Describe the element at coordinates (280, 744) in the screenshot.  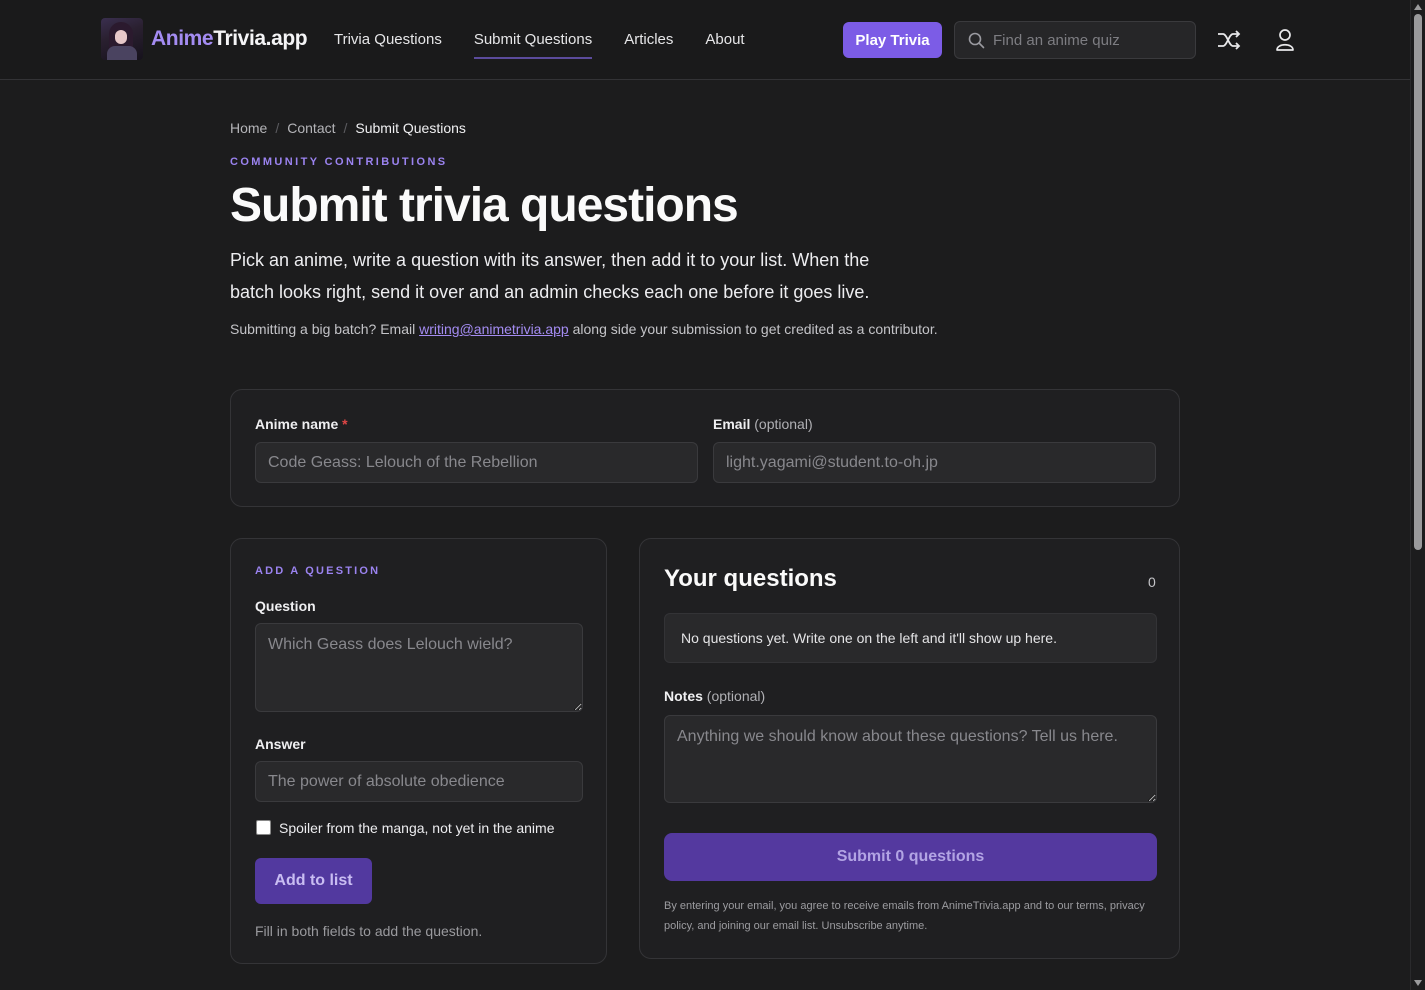
I see `answer-label: Answer` at that location.